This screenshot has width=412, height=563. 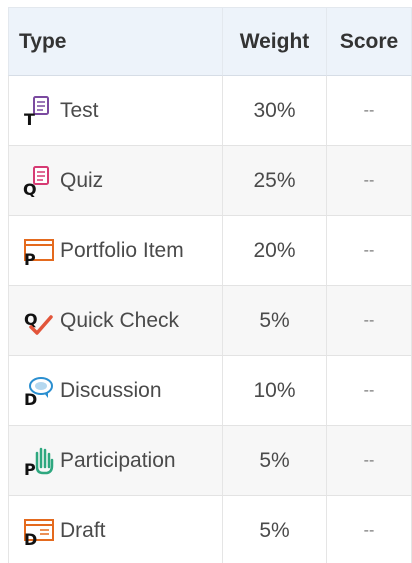 I want to click on type-label: Quick Check, so click(x=120, y=320).